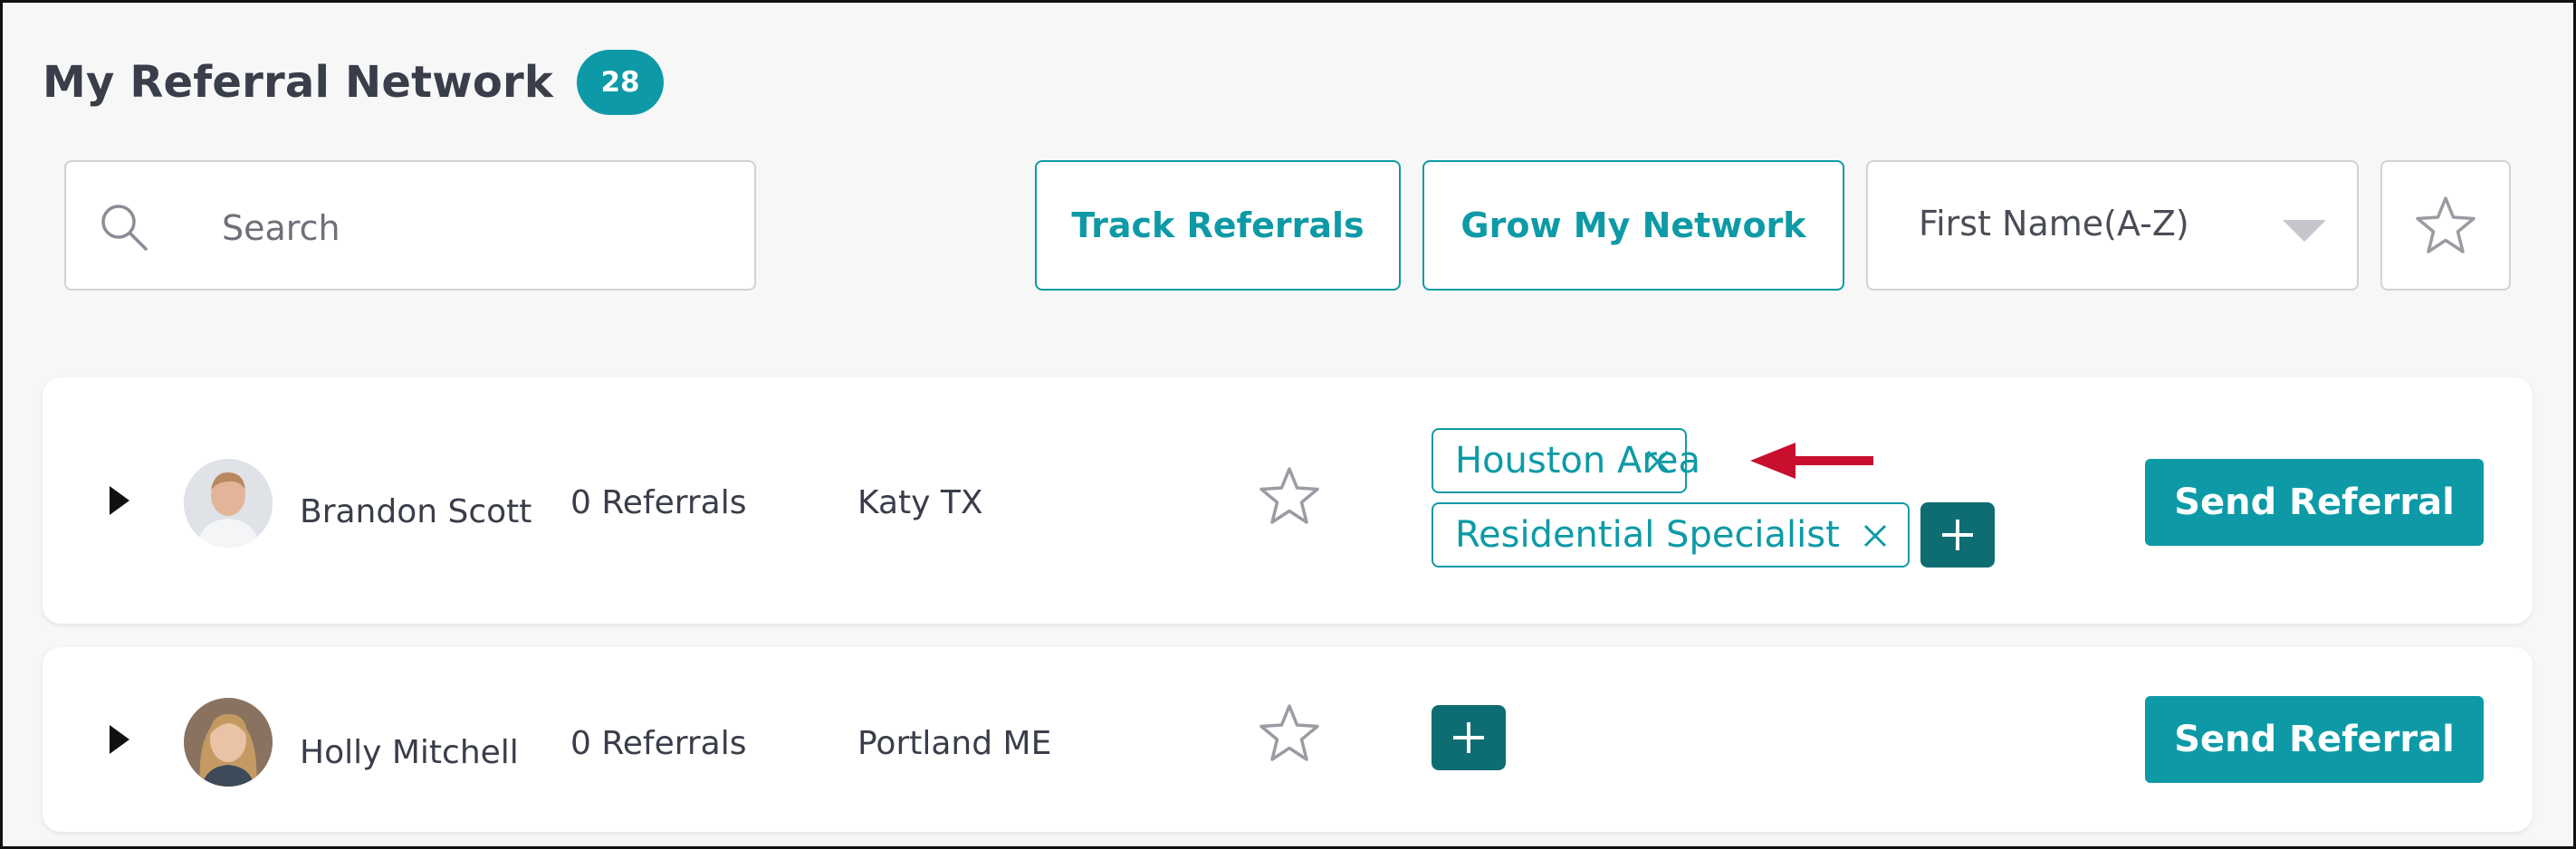 This screenshot has height=849, width=2576. Describe the element at coordinates (1633, 225) in the screenshot. I see `grow-my-network-button: Grow My Network` at that location.